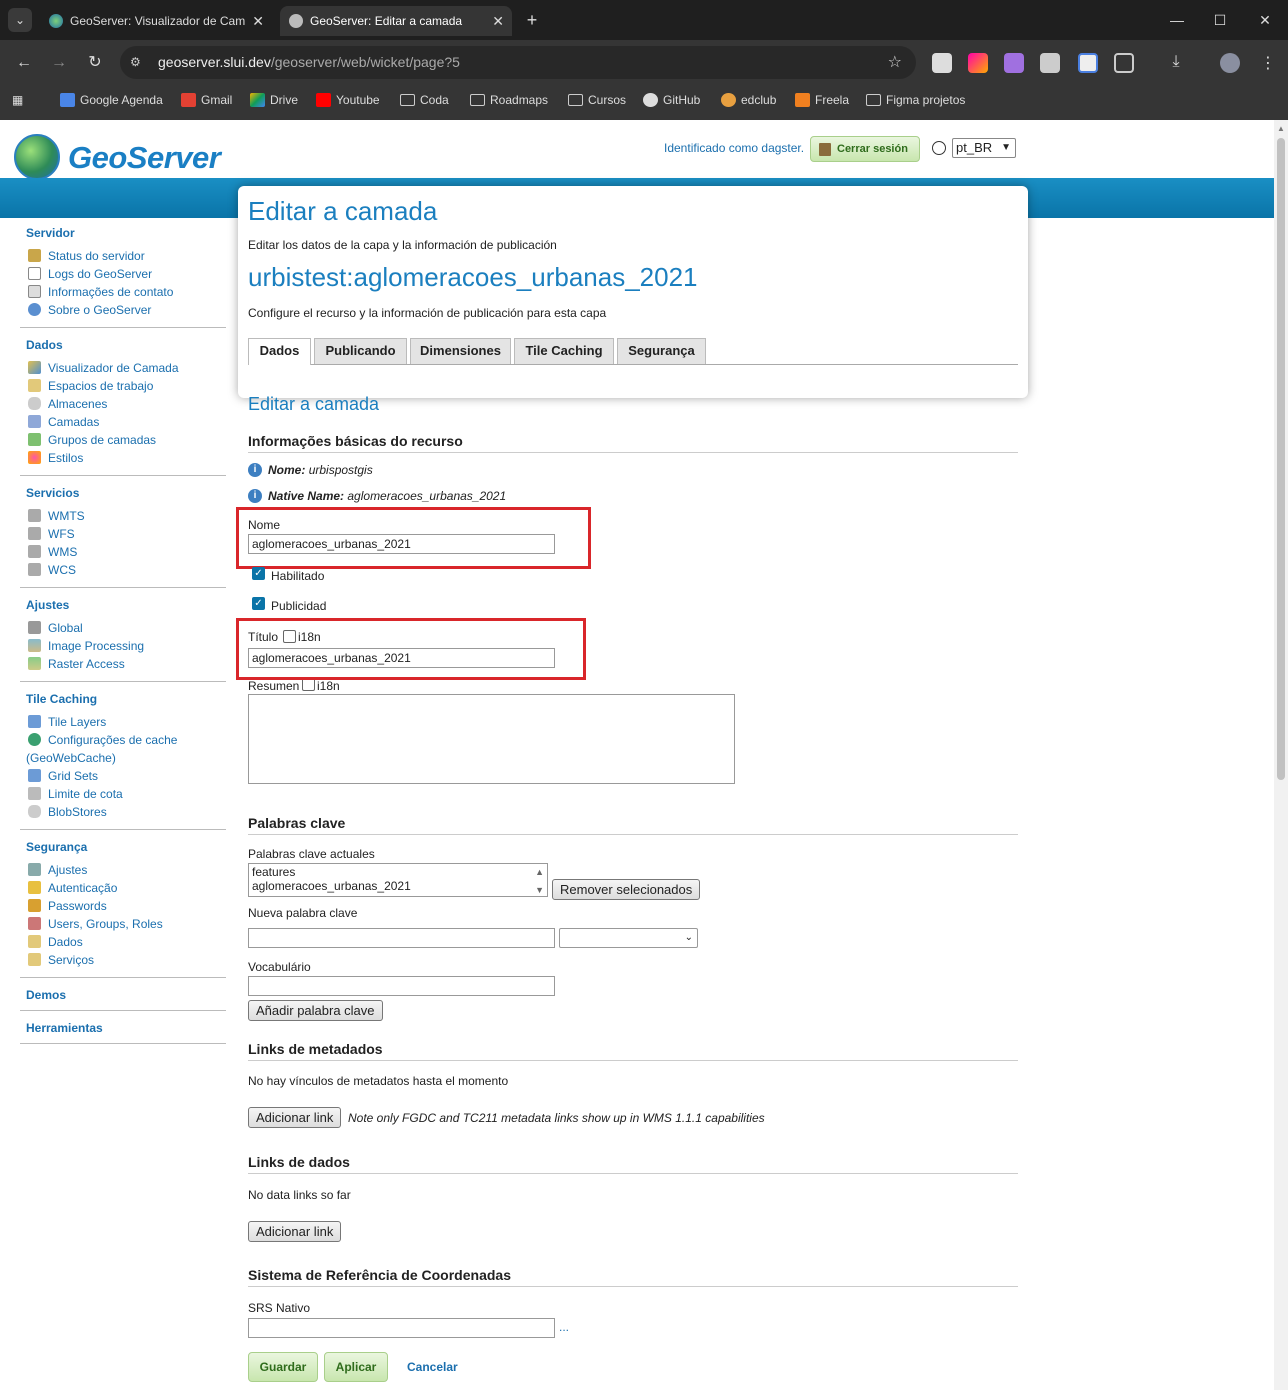 Image resolution: width=1288 pixels, height=1390 pixels. What do you see at coordinates (401, 658) in the screenshot?
I see `title-input: aglomeracoes_urbanas_2021` at bounding box center [401, 658].